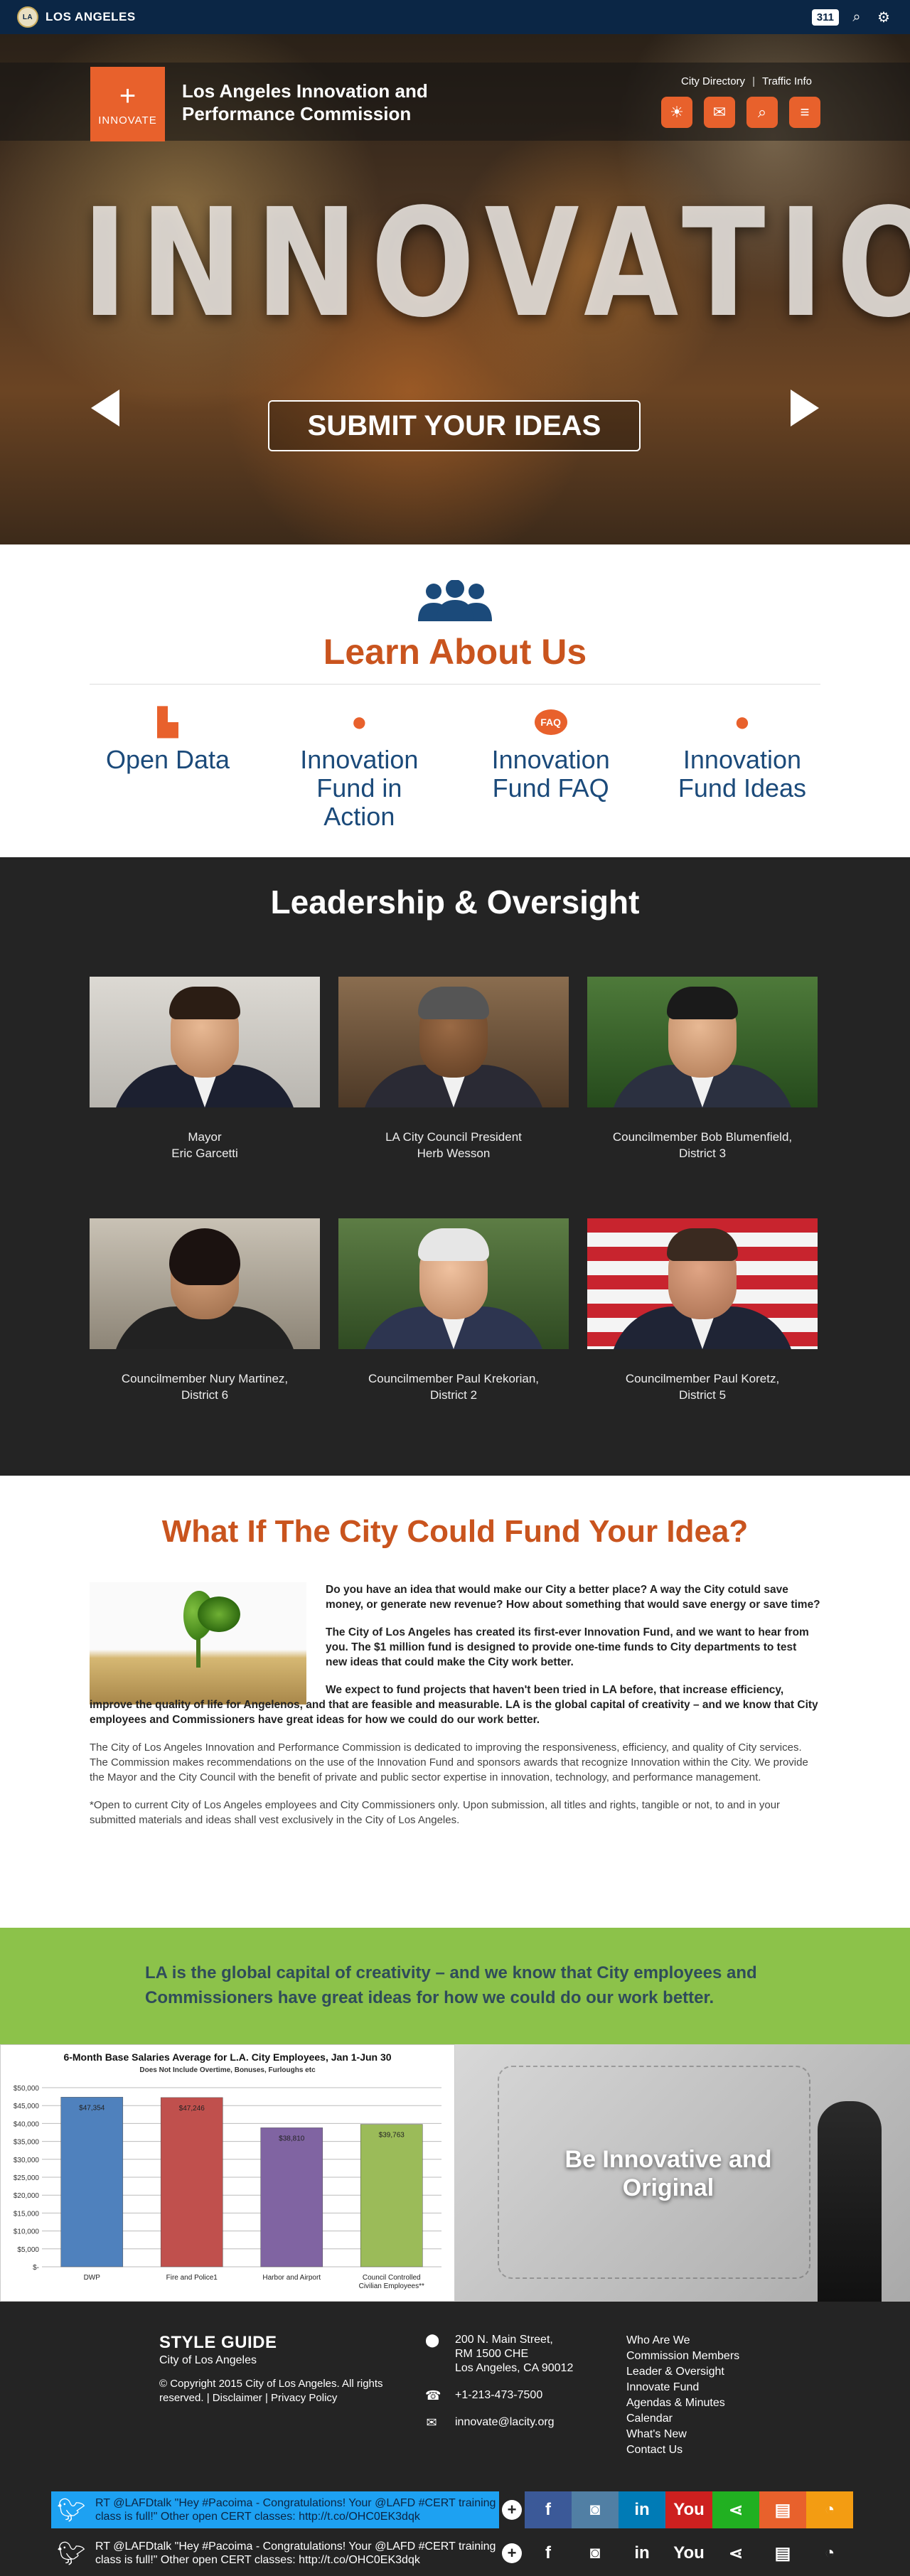 The width and height of the screenshot is (910, 2576). Describe the element at coordinates (28, 17) in the screenshot. I see `city-seal-icon: LA` at that location.